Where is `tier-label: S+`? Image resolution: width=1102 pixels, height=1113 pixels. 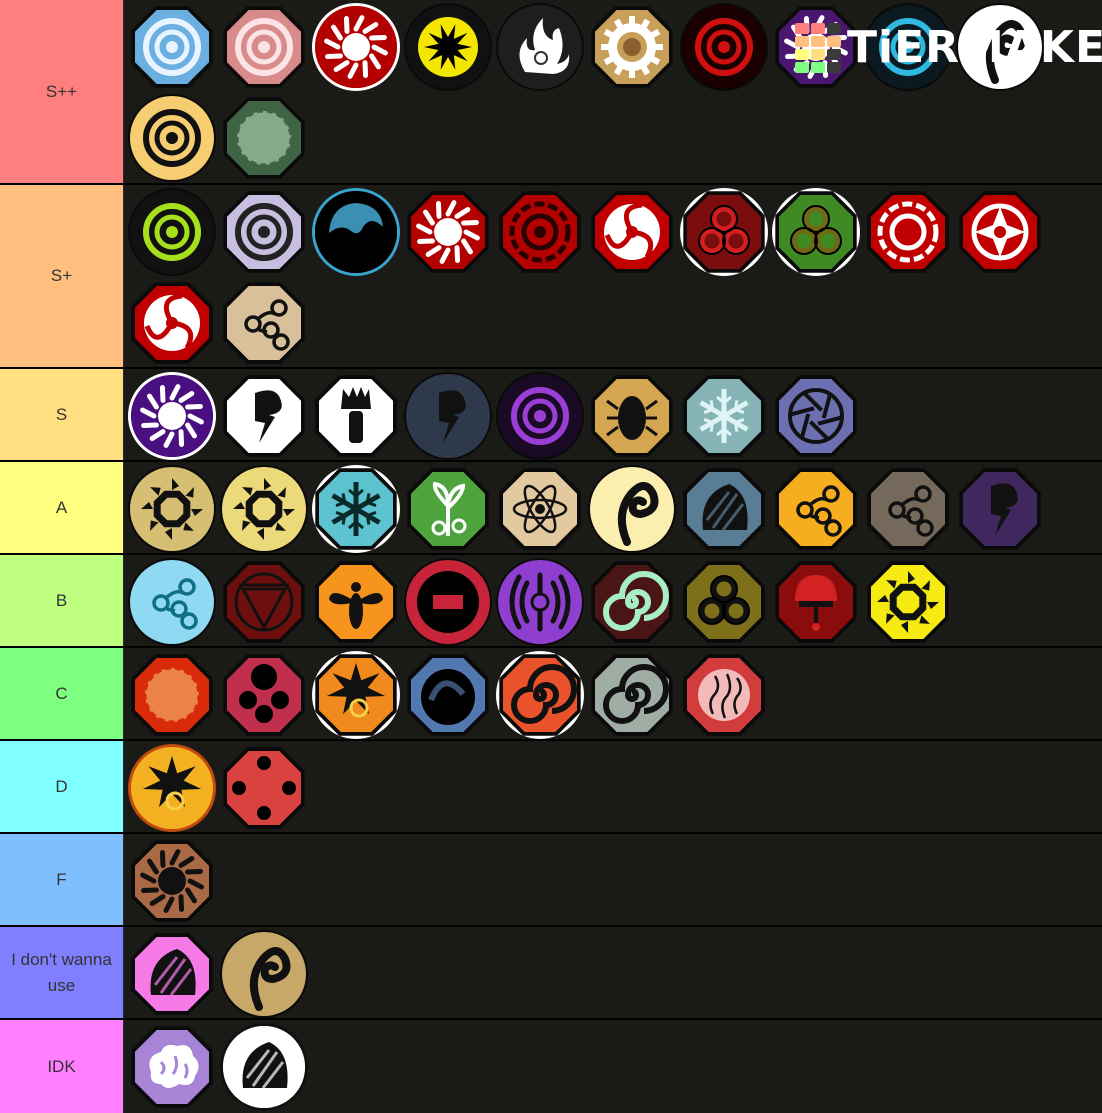
tier-label: S+ is located at coordinates (62, 276).